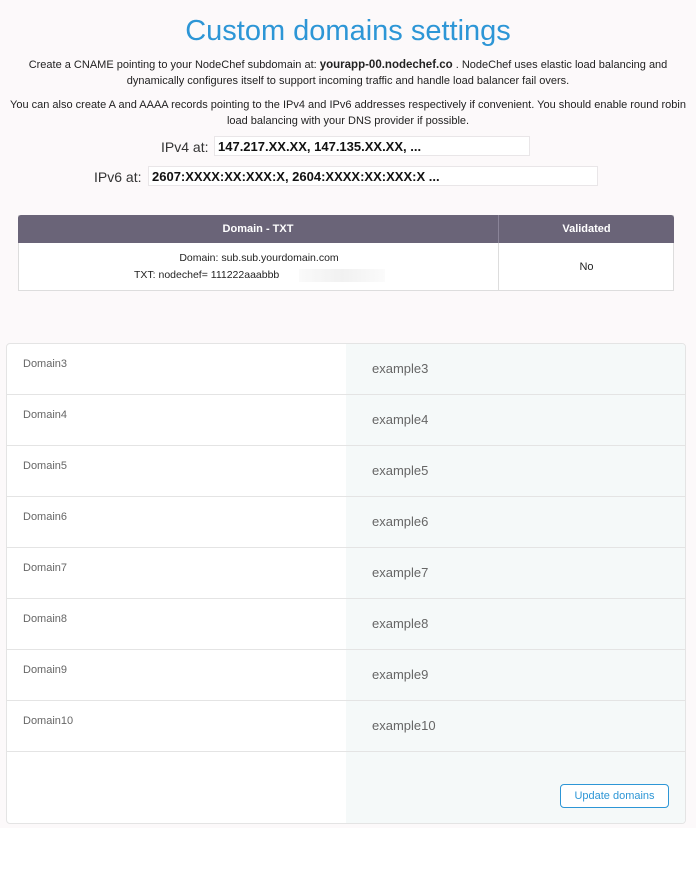 This screenshot has width=696, height=877. Describe the element at coordinates (45, 517) in the screenshot. I see `domain-label: Domain6` at that location.